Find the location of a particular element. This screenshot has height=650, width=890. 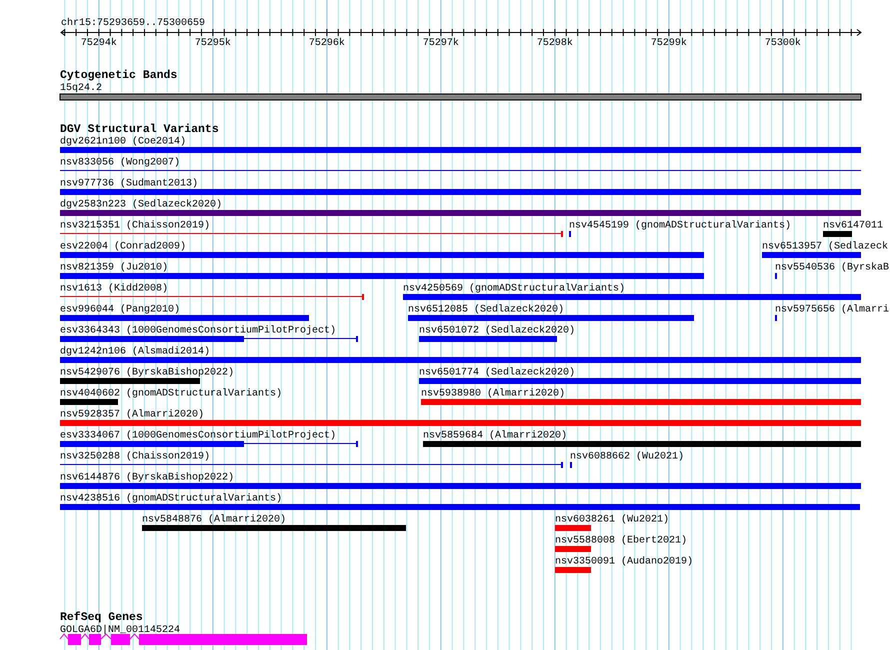

variant-label: dgv2583n223 (Sedlazeck2020) is located at coordinates (141, 205).